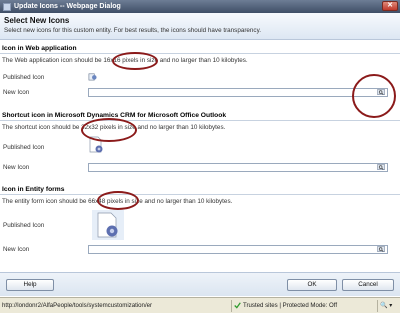 The height and width of the screenshot is (313, 400). Describe the element at coordinates (108, 225) in the screenshot. I see `published-entity-form-icon` at that location.